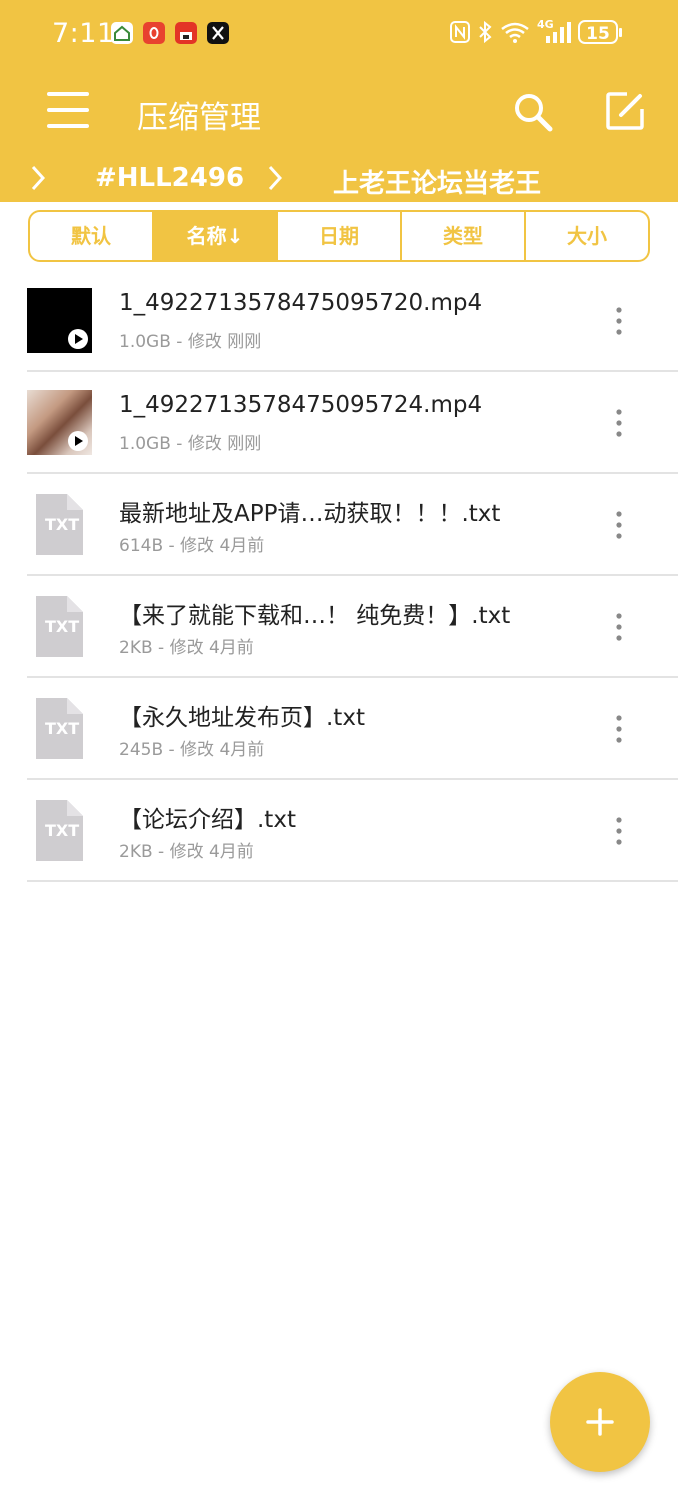  I want to click on edit-icon, so click(625, 111).